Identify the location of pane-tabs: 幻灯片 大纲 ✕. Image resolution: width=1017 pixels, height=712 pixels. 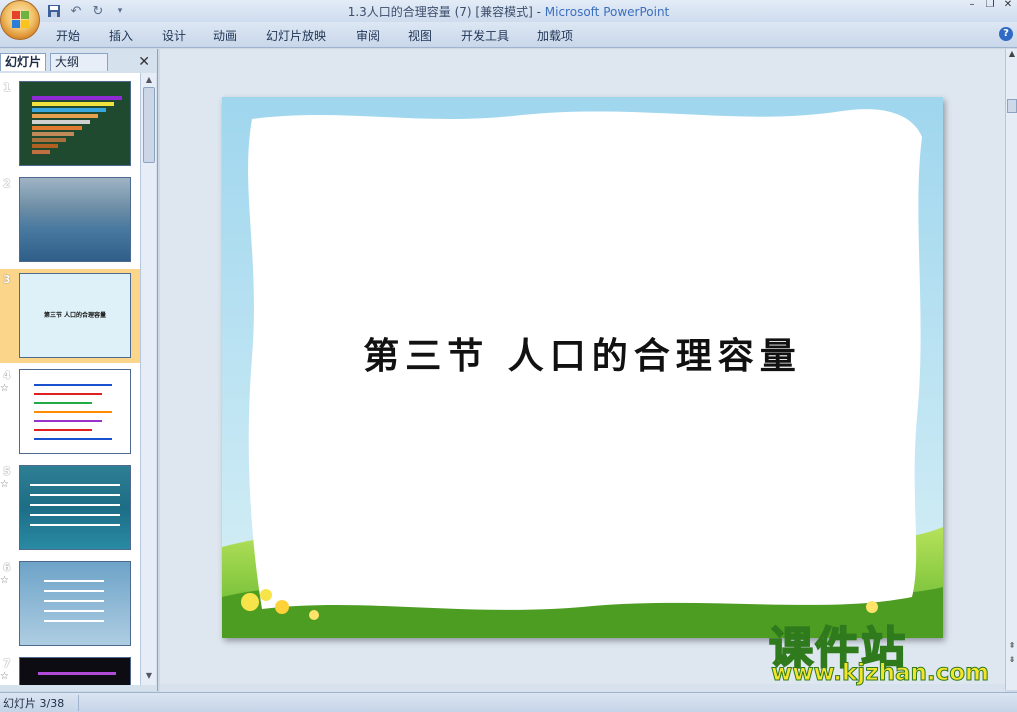
(79, 61).